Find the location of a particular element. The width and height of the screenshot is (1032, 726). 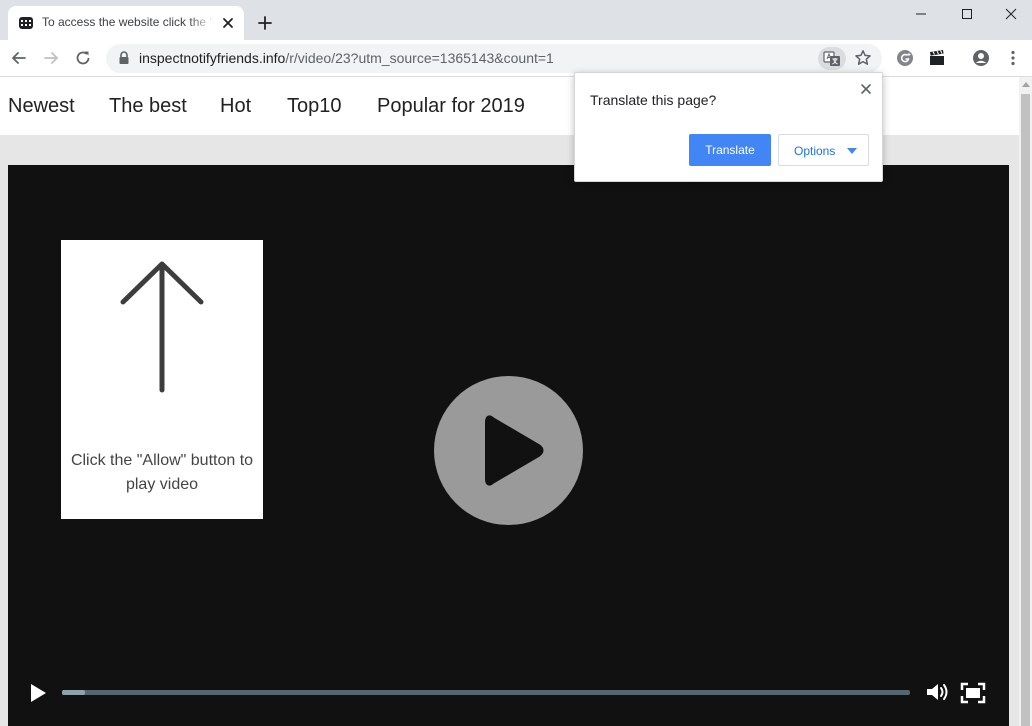

nav-item-hot: Hot is located at coordinates (235, 106).